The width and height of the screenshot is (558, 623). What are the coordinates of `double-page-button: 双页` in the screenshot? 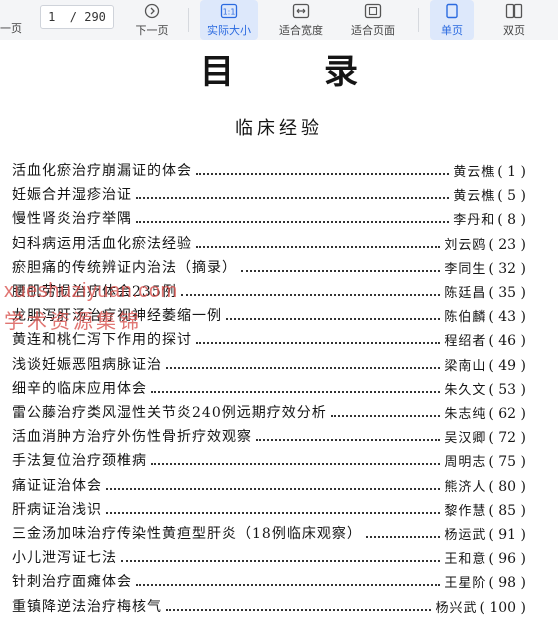 It's located at (514, 20).